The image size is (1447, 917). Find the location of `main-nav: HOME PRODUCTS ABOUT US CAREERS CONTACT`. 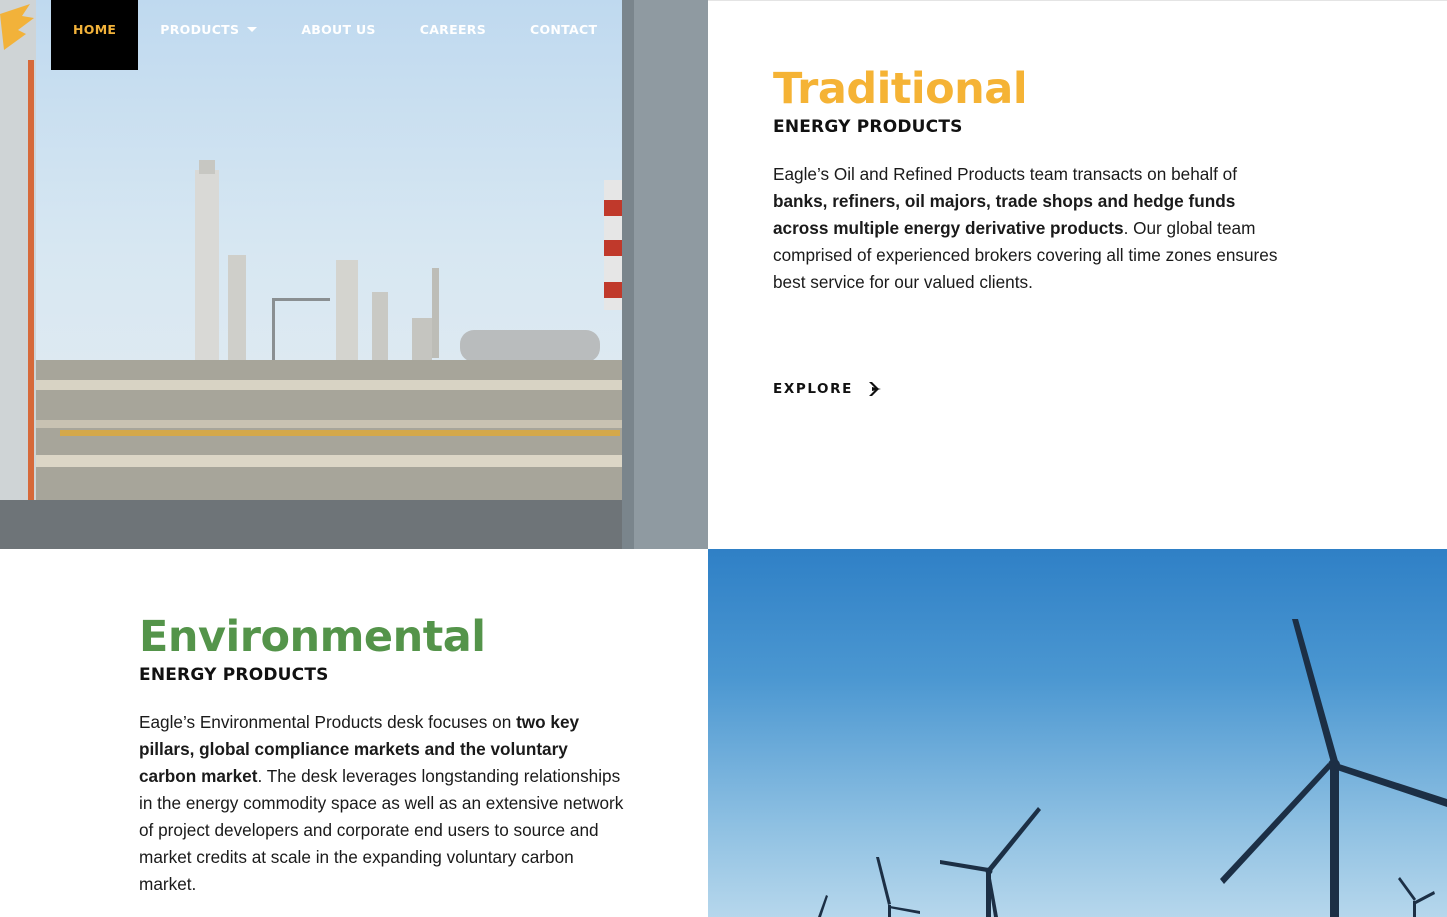

main-nav: HOME PRODUCTS ABOUT US CAREERS CONTACT is located at coordinates (335, 35).